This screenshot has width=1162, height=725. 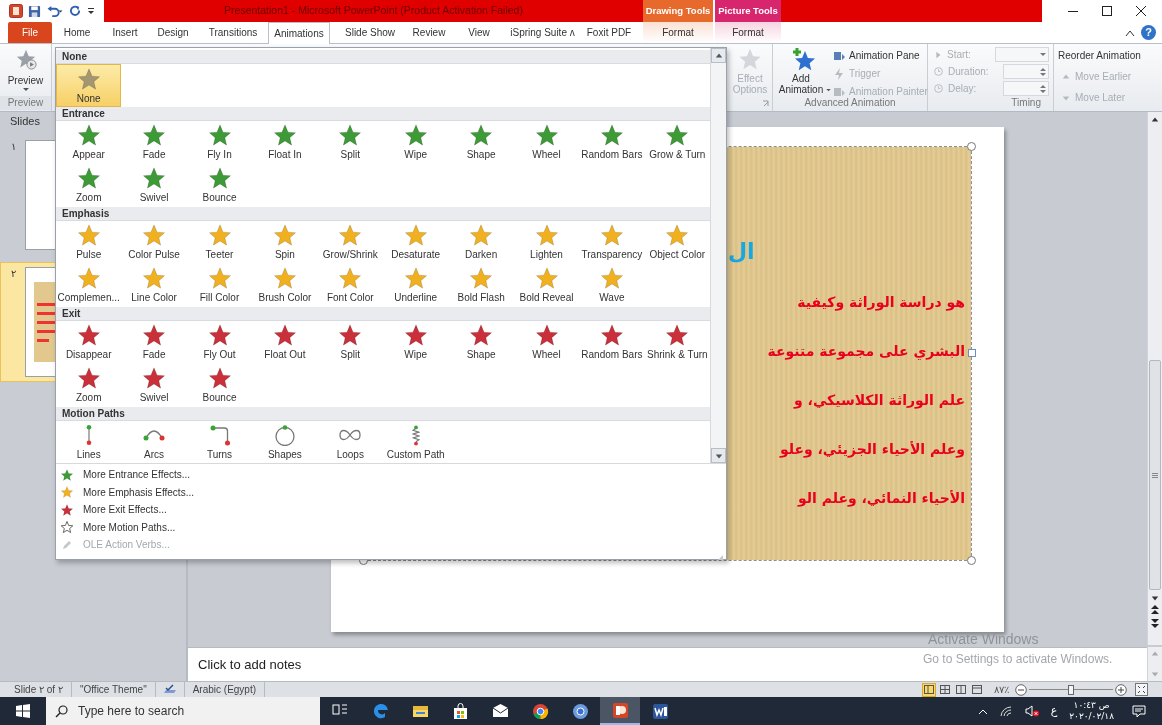 I want to click on ribbon-tab: Transitions, so click(x=233, y=32).